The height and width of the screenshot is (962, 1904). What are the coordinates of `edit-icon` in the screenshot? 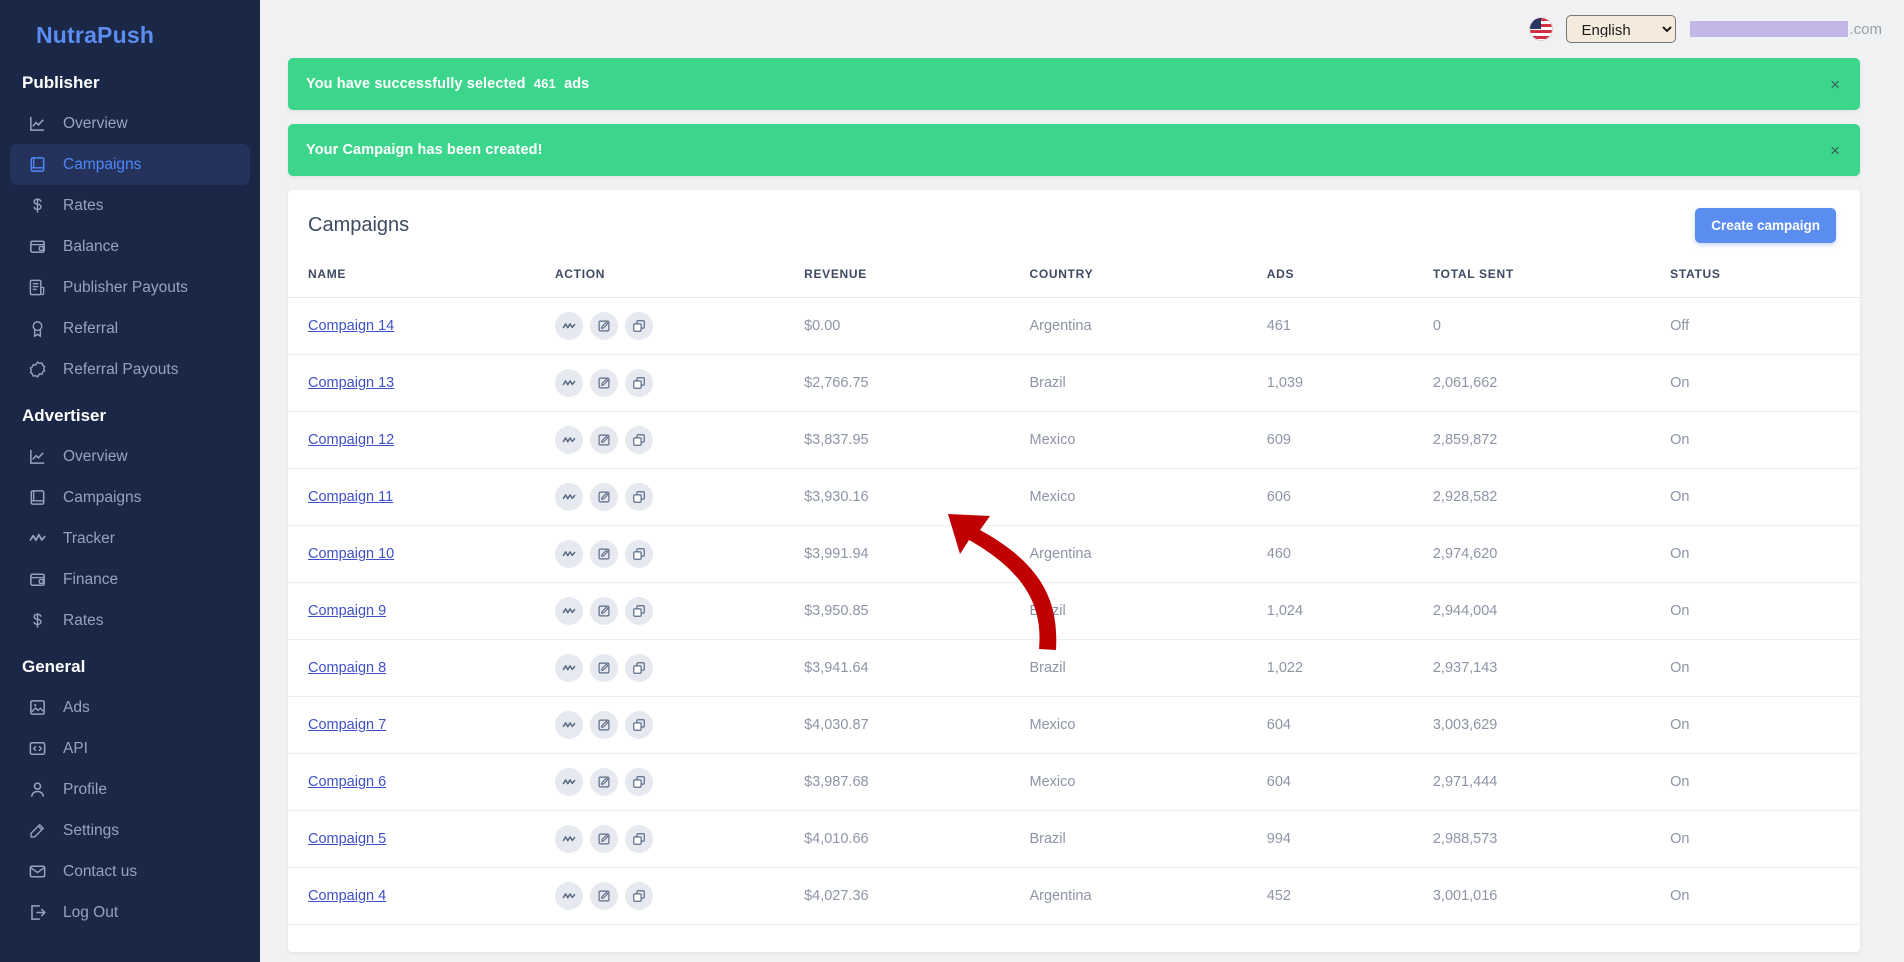 It's located at (604, 725).